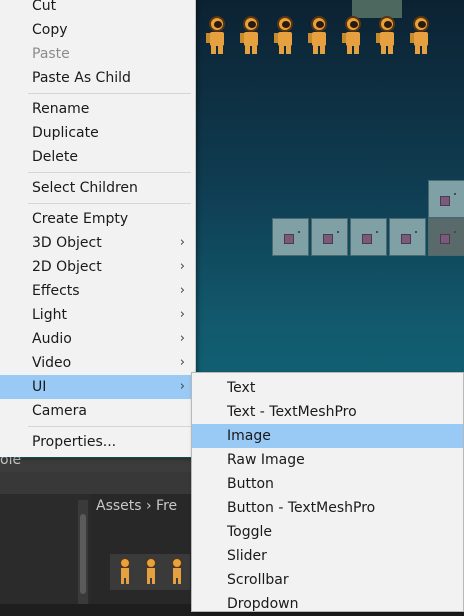 Image resolution: width=464 pixels, height=616 pixels. I want to click on menu-item-label: 2D Object, so click(67, 267).